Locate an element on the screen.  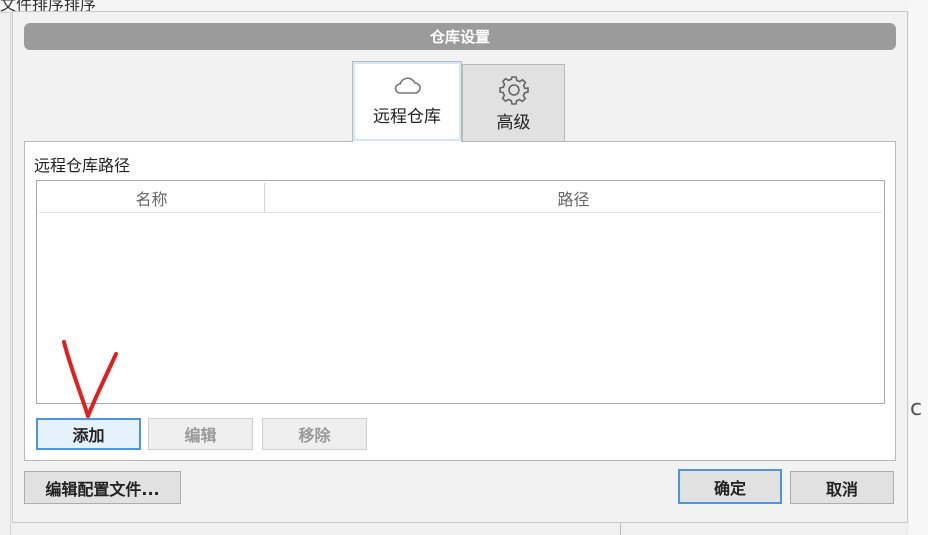
gear-icon is located at coordinates (513, 90).